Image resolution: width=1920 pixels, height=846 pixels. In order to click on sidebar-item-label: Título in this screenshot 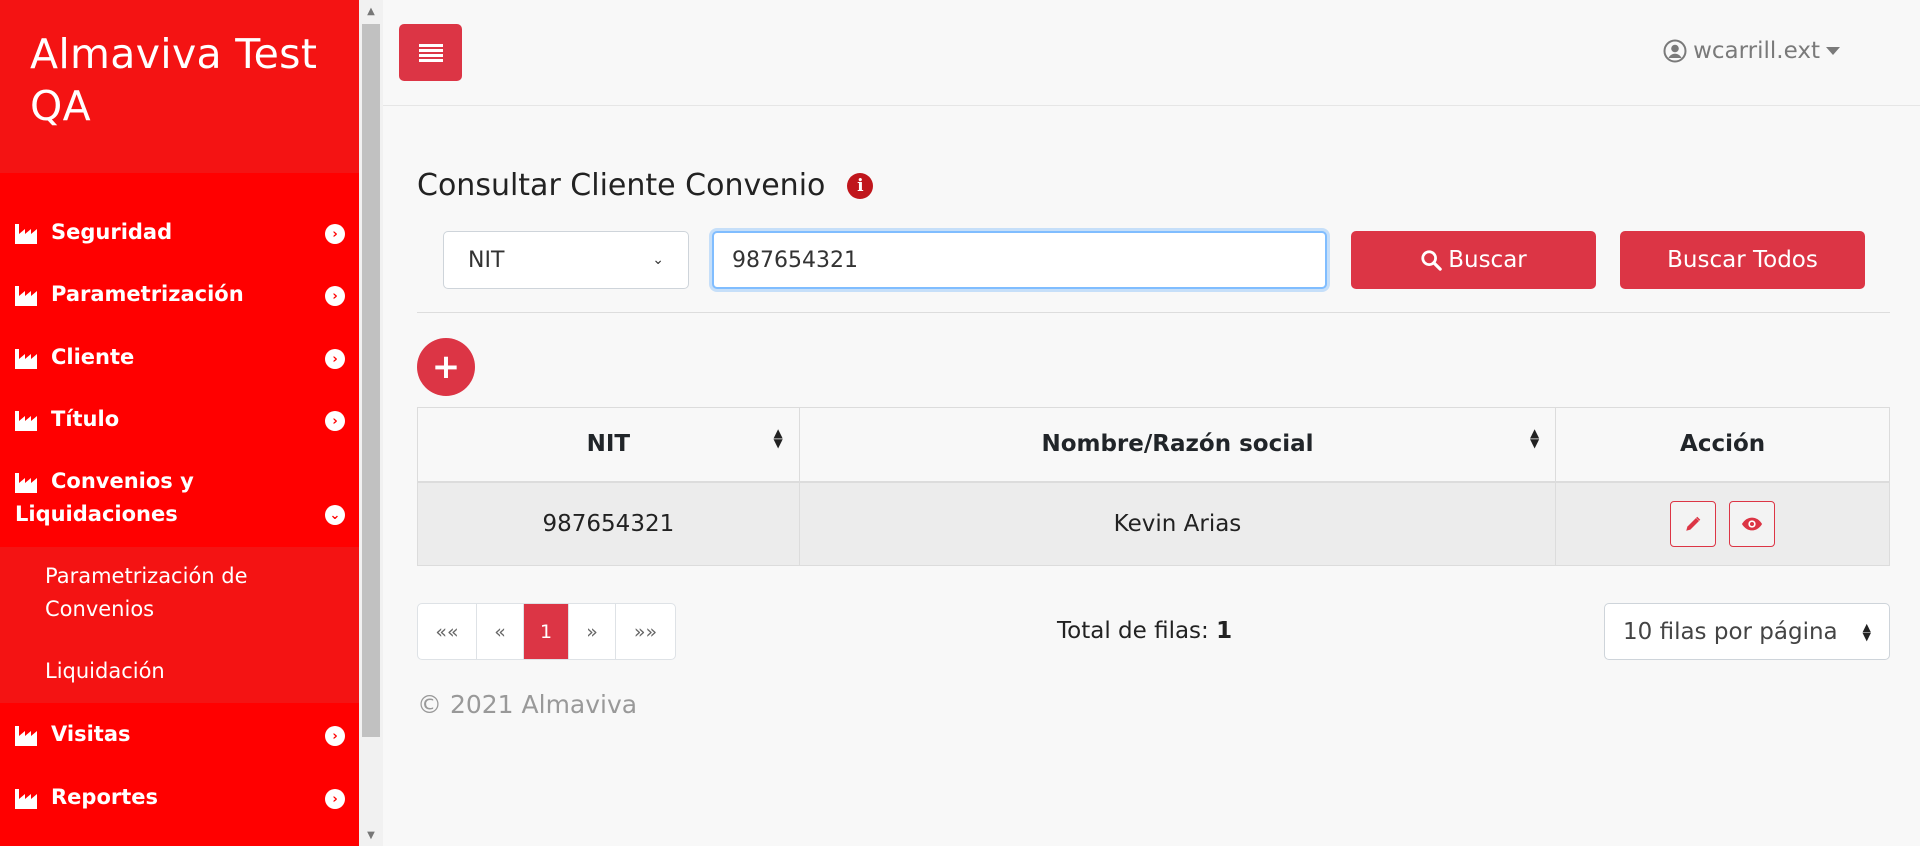, I will do `click(85, 419)`.